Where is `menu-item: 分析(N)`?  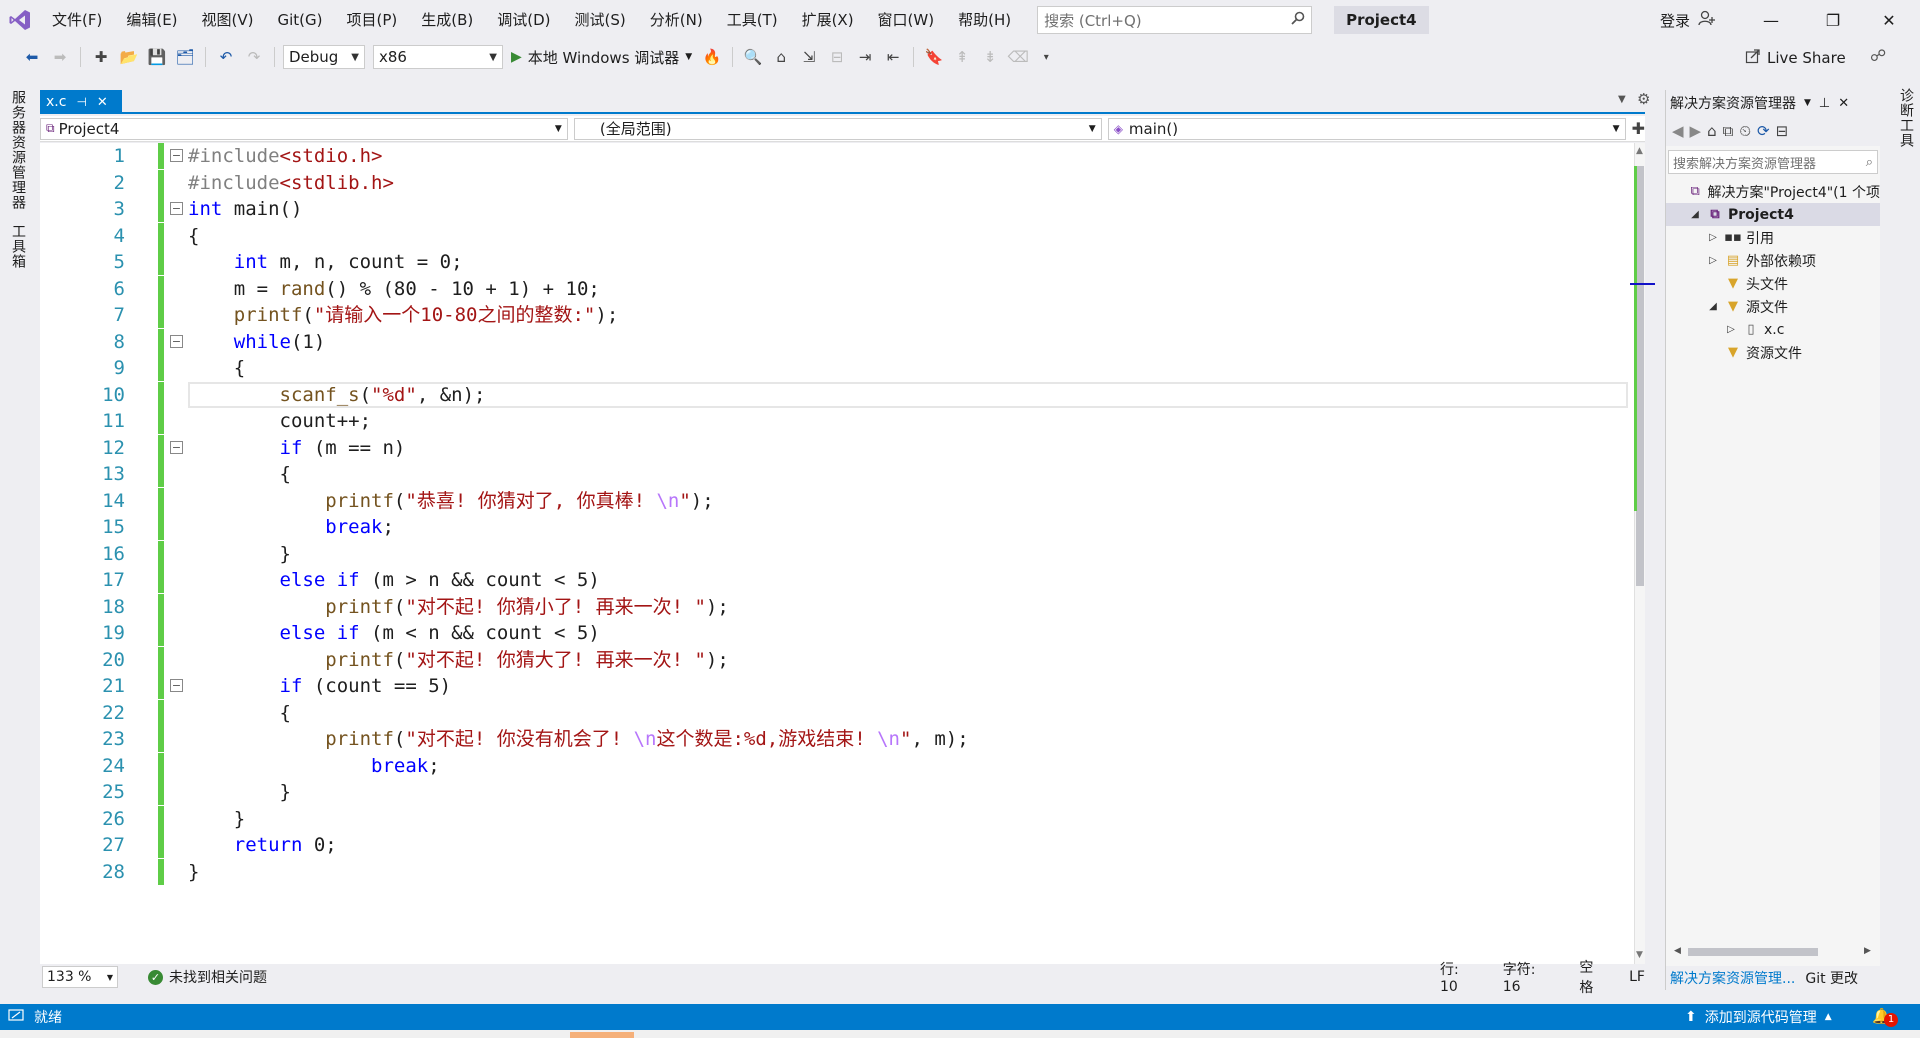 menu-item: 分析(N) is located at coordinates (676, 20).